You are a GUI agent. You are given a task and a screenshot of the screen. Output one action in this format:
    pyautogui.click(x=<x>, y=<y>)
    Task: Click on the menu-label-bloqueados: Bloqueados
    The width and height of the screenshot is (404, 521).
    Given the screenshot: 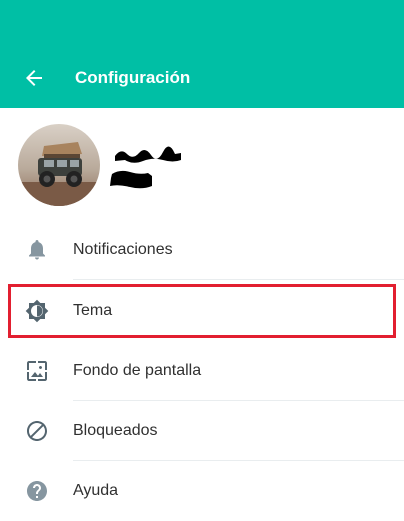 What is the action you would take?
    pyautogui.click(x=115, y=430)
    